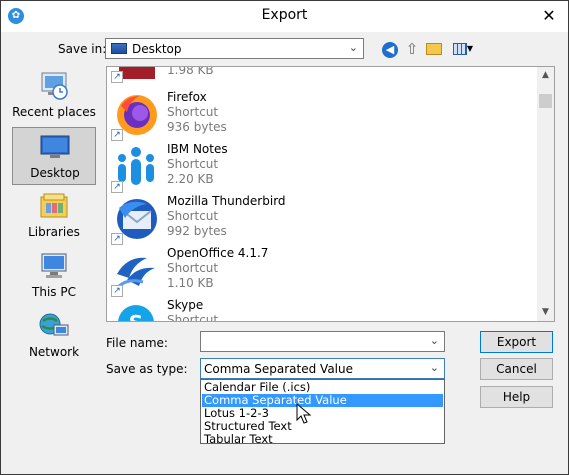 Image resolution: width=569 pixels, height=475 pixels. Describe the element at coordinates (54, 86) in the screenshot. I see `recent-places-icon` at that location.